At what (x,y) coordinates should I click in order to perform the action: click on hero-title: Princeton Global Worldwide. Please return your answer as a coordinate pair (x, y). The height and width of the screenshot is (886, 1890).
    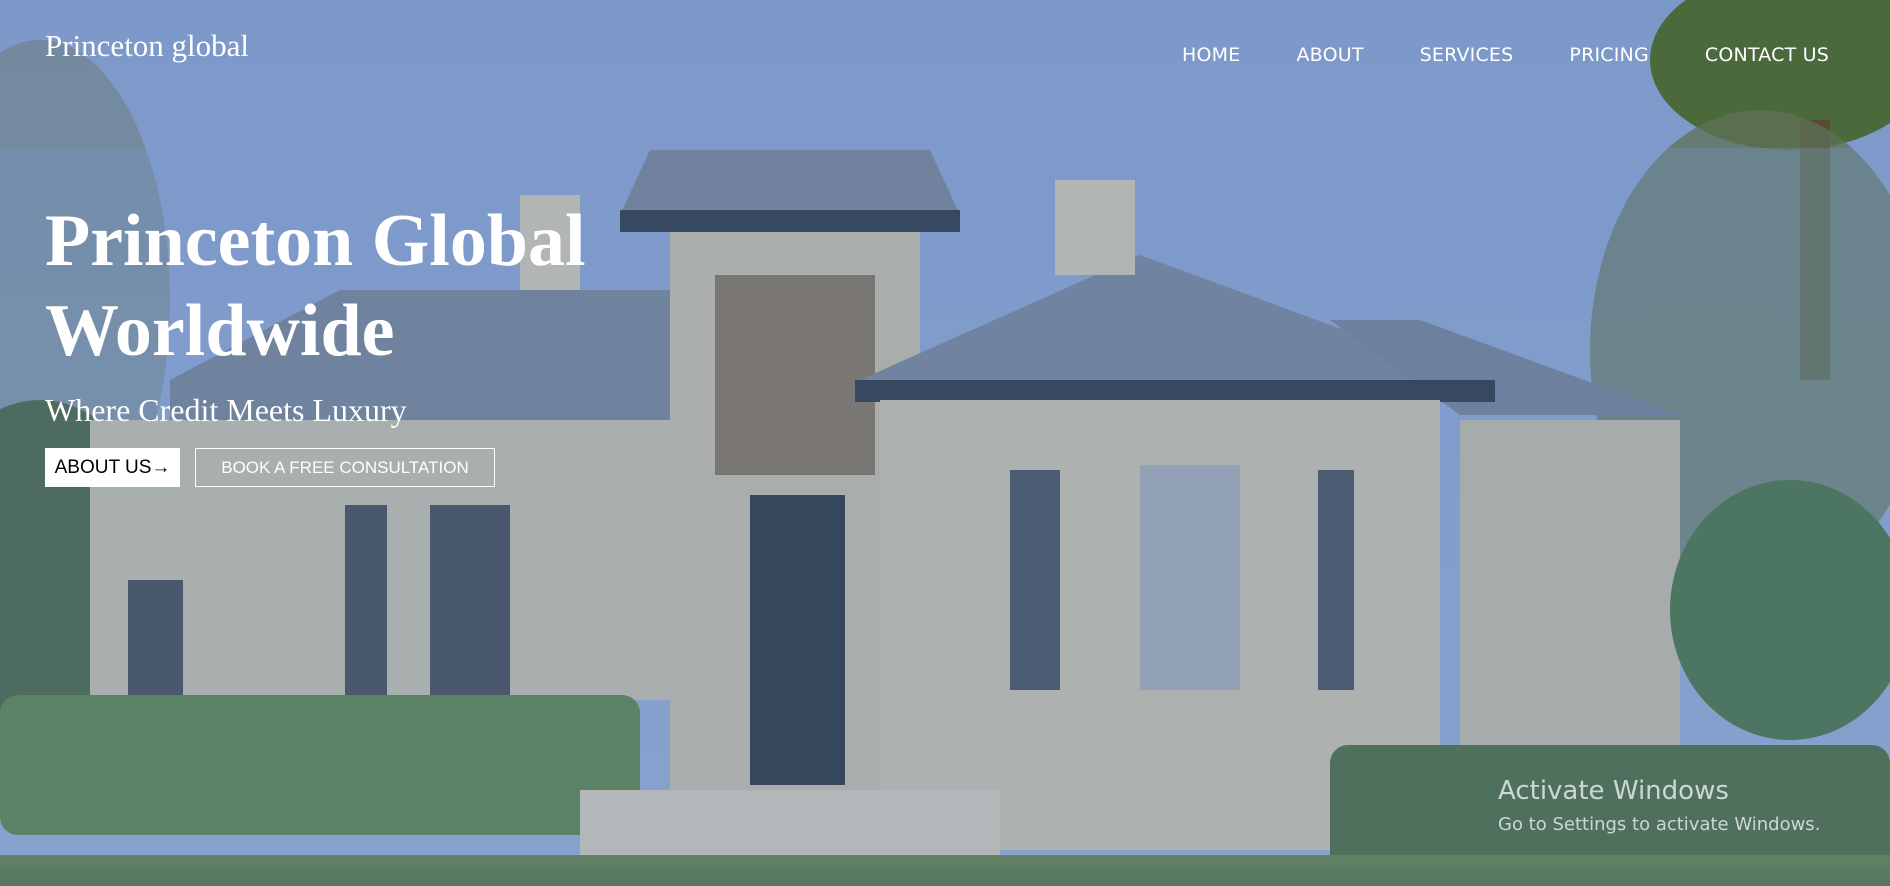
    Looking at the image, I should click on (315, 286).